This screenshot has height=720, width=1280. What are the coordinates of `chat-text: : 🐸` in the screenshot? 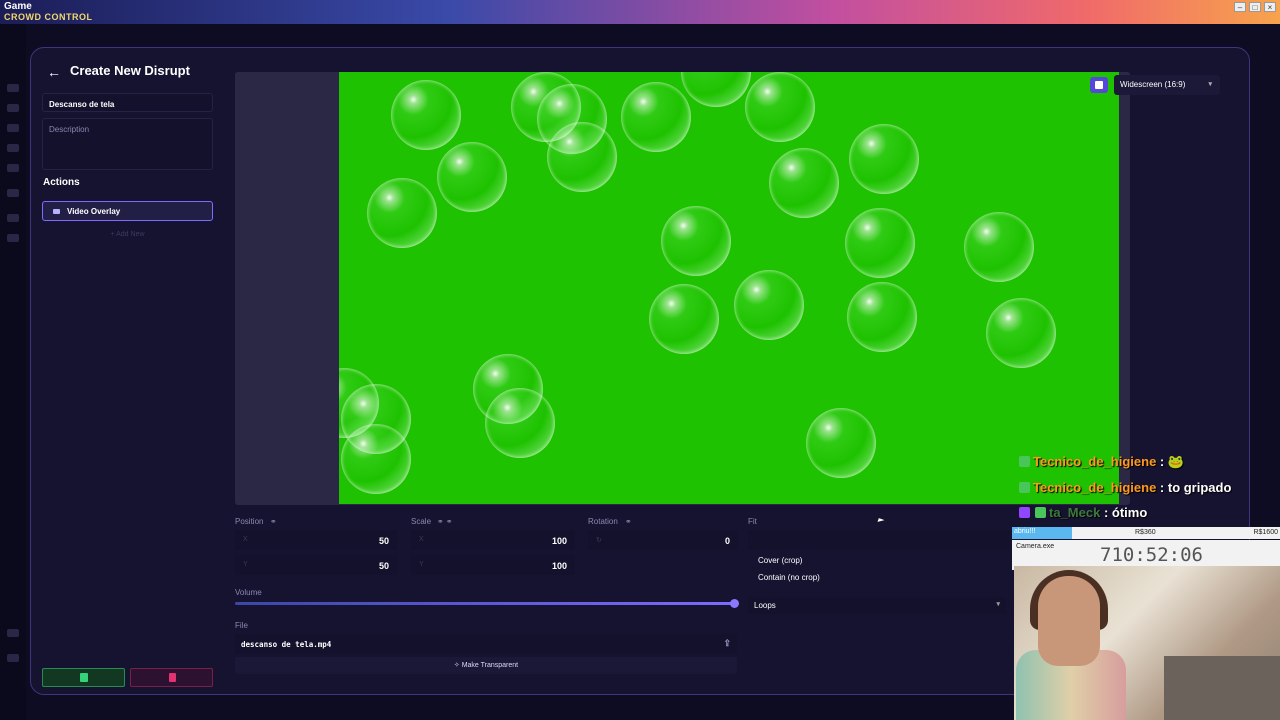 It's located at (1172, 461).